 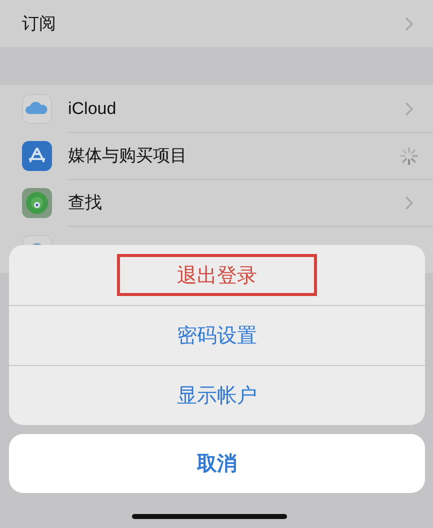 What do you see at coordinates (39, 24) in the screenshot?
I see `row-label: 订阅` at bounding box center [39, 24].